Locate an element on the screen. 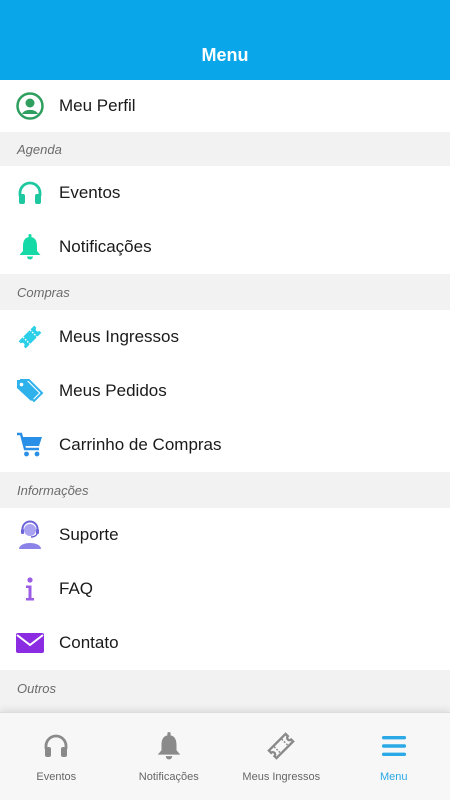 This screenshot has height=800, width=450. page-title: Menu is located at coordinates (225, 54).